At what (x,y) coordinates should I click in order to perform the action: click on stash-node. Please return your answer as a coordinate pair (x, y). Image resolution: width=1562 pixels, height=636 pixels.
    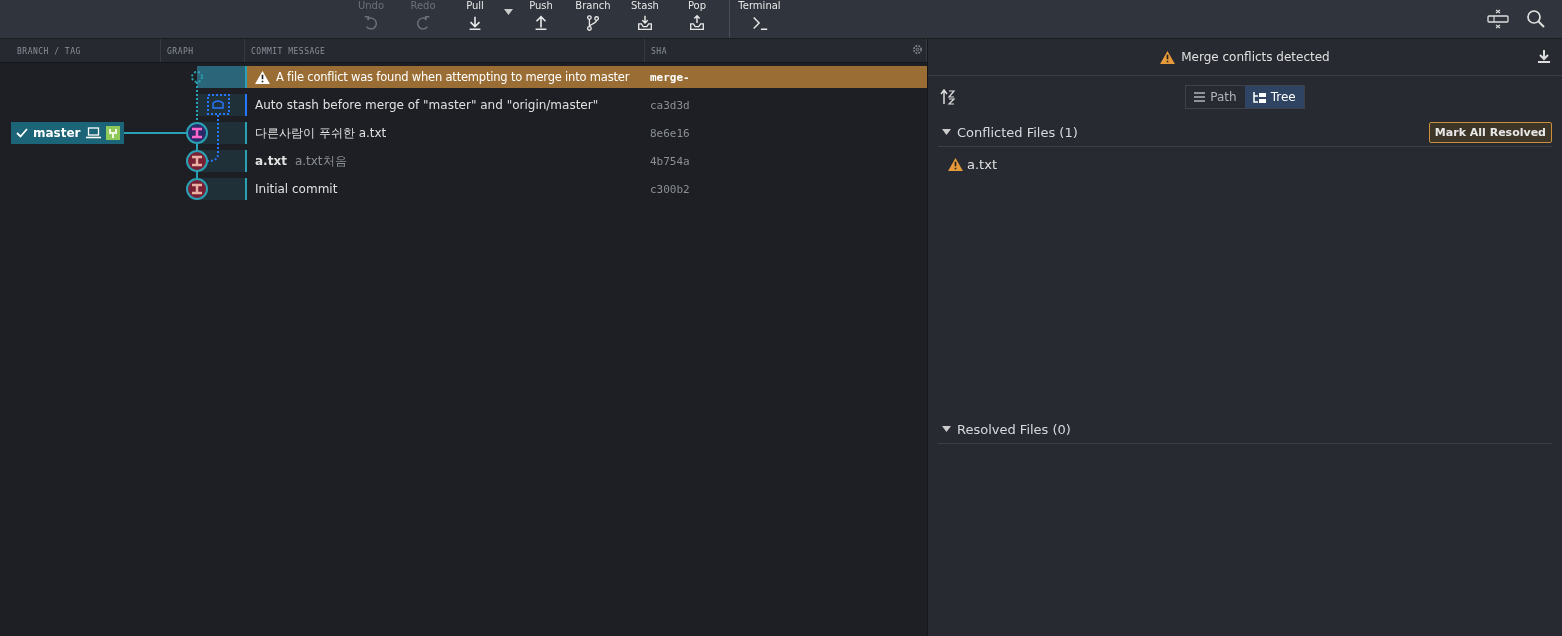
    Looking at the image, I should click on (218, 104).